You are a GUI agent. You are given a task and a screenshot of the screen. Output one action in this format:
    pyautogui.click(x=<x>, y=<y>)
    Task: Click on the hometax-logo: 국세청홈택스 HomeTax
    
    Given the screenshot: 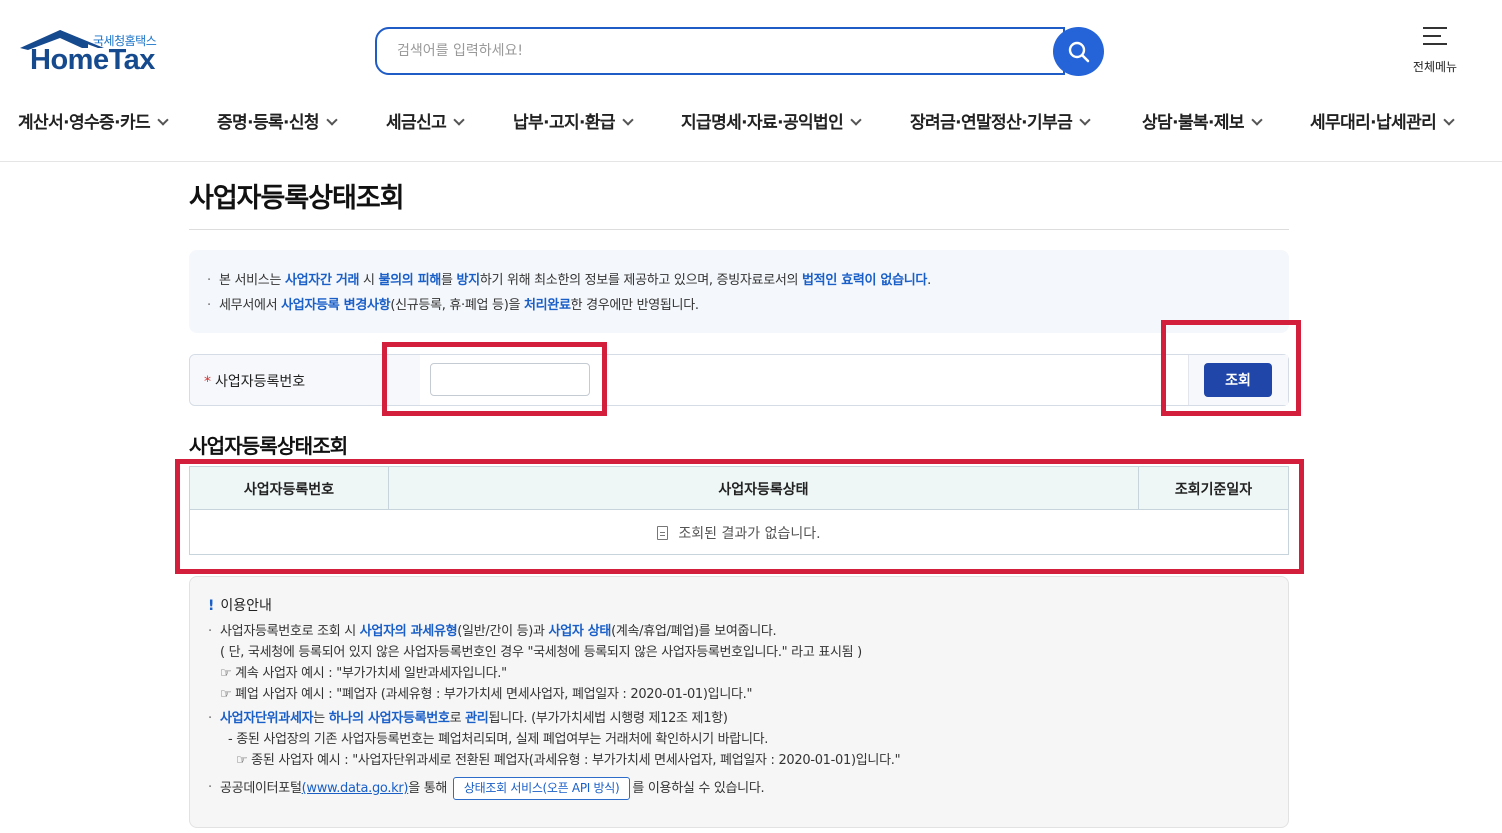 What is the action you would take?
    pyautogui.click(x=98, y=54)
    